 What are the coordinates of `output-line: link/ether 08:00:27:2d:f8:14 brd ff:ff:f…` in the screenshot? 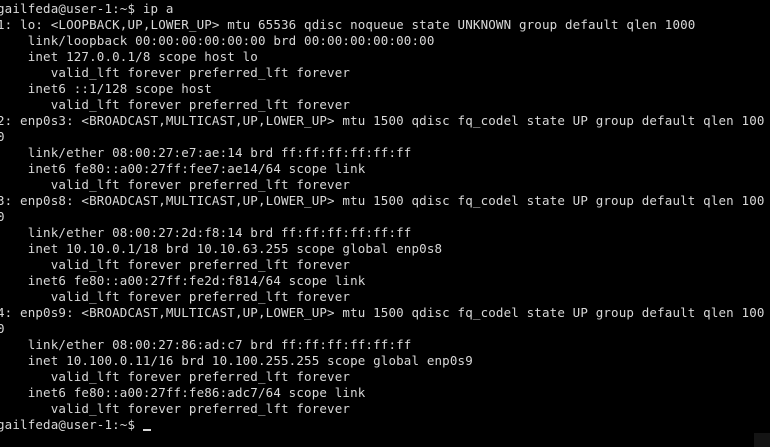 It's located at (206, 232).